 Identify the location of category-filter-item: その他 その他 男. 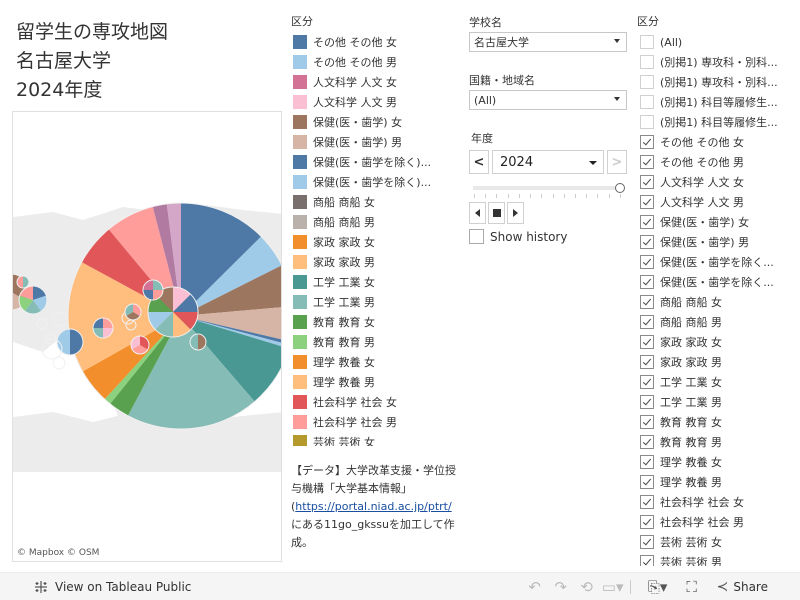
(718, 162).